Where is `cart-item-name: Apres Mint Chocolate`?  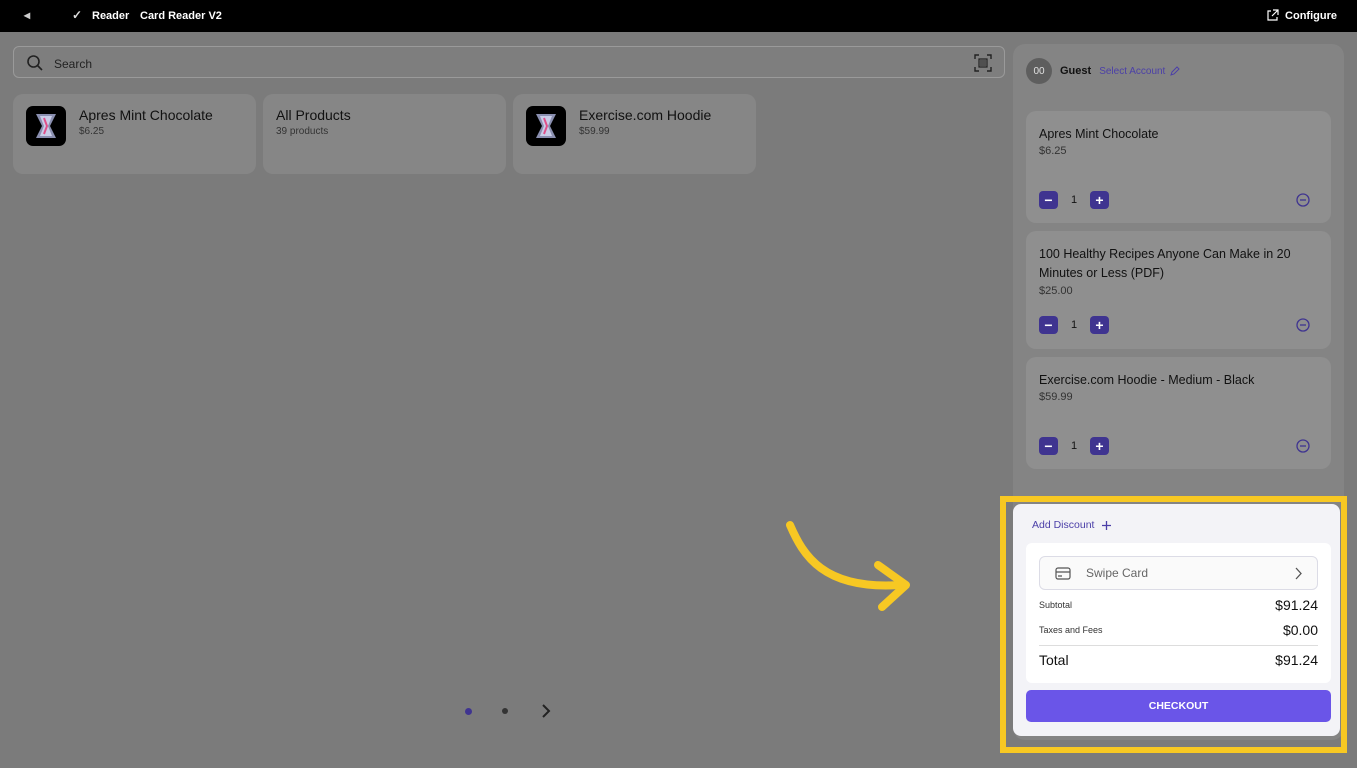
cart-item-name: Apres Mint Chocolate is located at coordinates (1099, 134).